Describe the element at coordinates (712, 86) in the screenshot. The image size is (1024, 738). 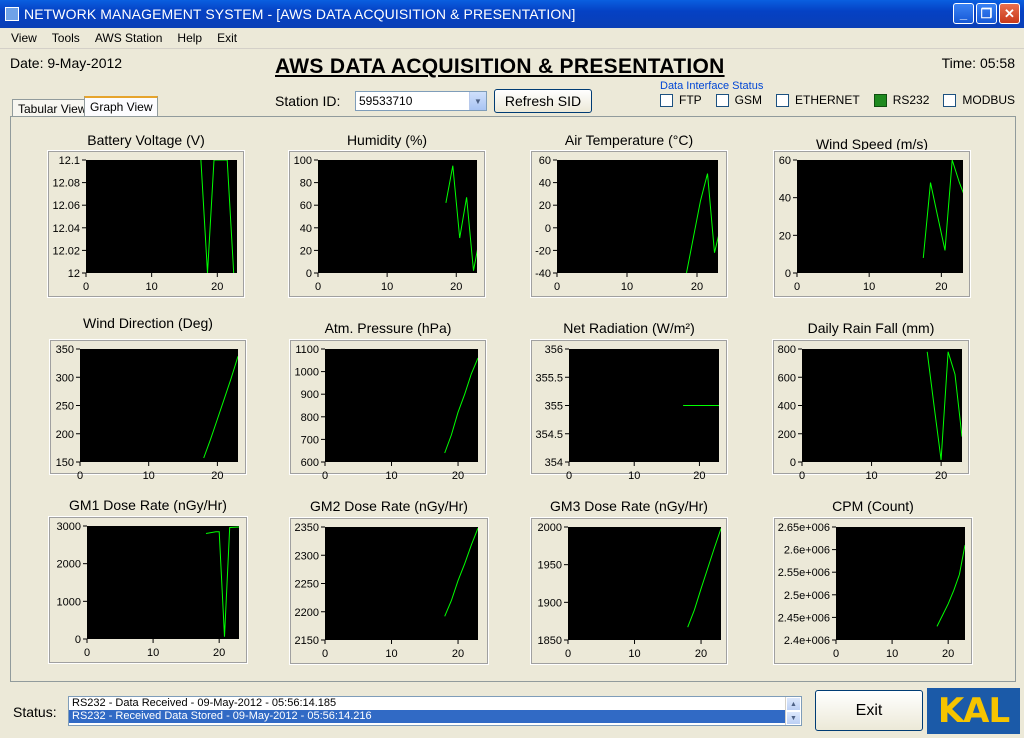
I see `interface-status-caption: Data Interface Status` at that location.